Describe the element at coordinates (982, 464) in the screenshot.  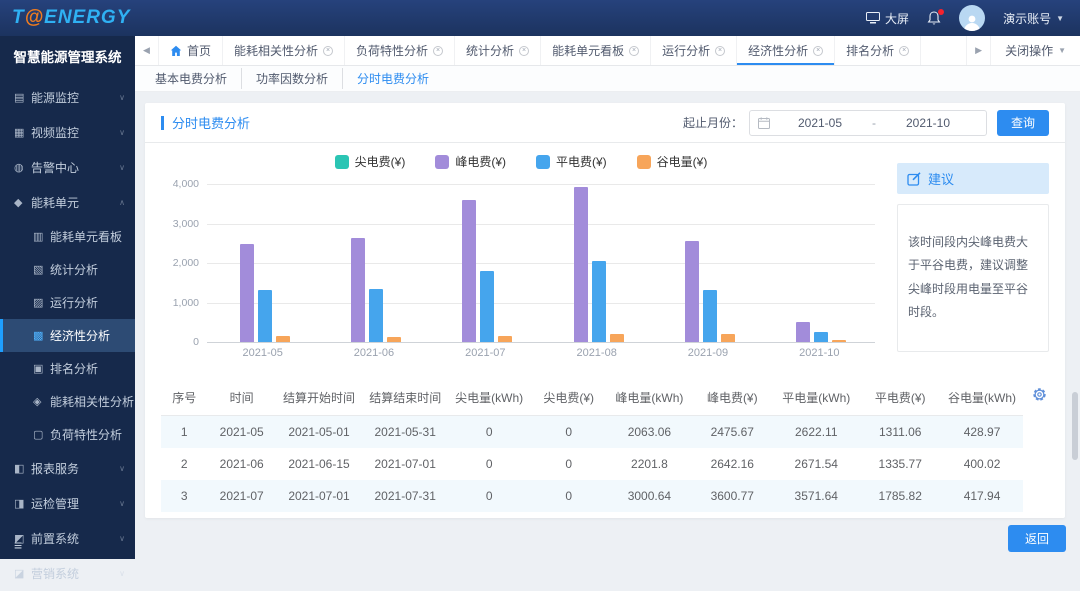
I see `table-cell: 400.02` at that location.